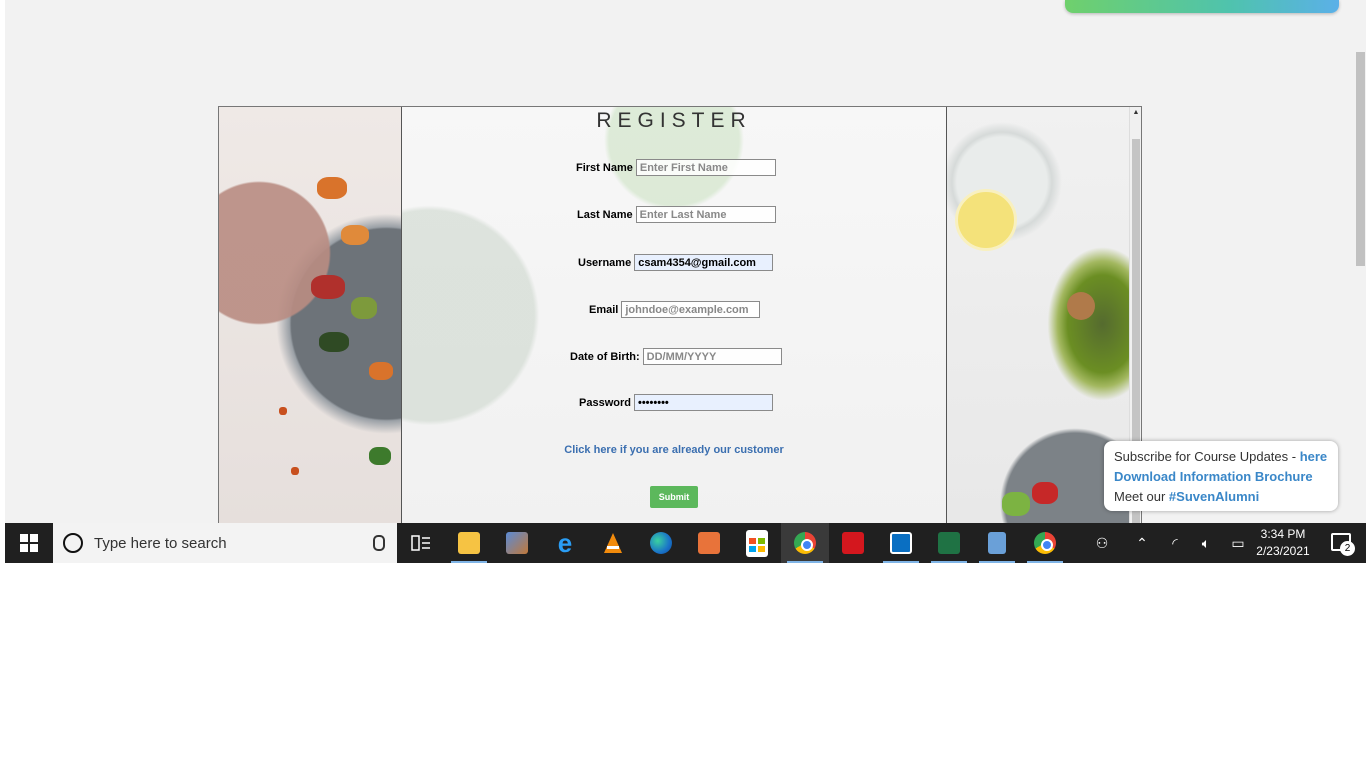 The width and height of the screenshot is (1366, 768). What do you see at coordinates (1283, 543) in the screenshot?
I see `system-clock: 3:34 PM 2/23/2021` at bounding box center [1283, 543].